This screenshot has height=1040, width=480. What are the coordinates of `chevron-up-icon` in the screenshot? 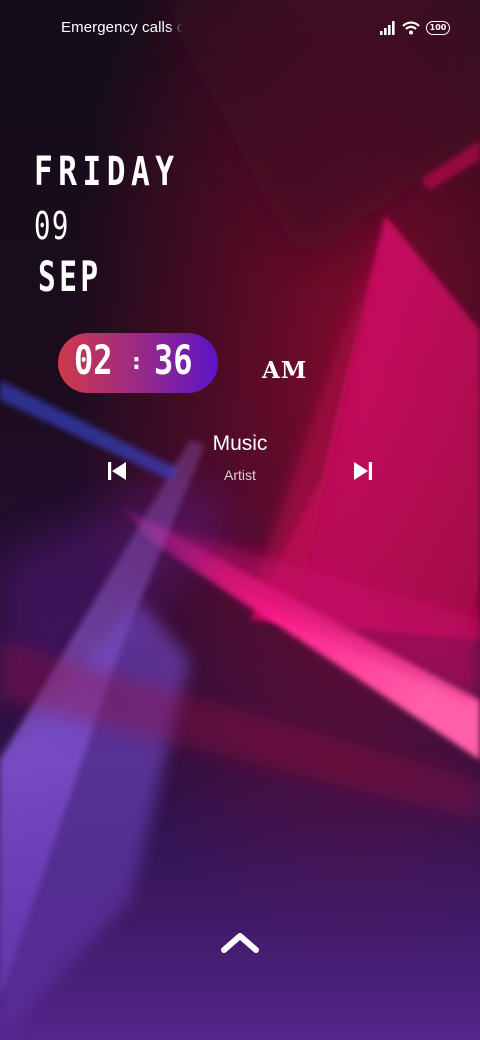 It's located at (240, 943).